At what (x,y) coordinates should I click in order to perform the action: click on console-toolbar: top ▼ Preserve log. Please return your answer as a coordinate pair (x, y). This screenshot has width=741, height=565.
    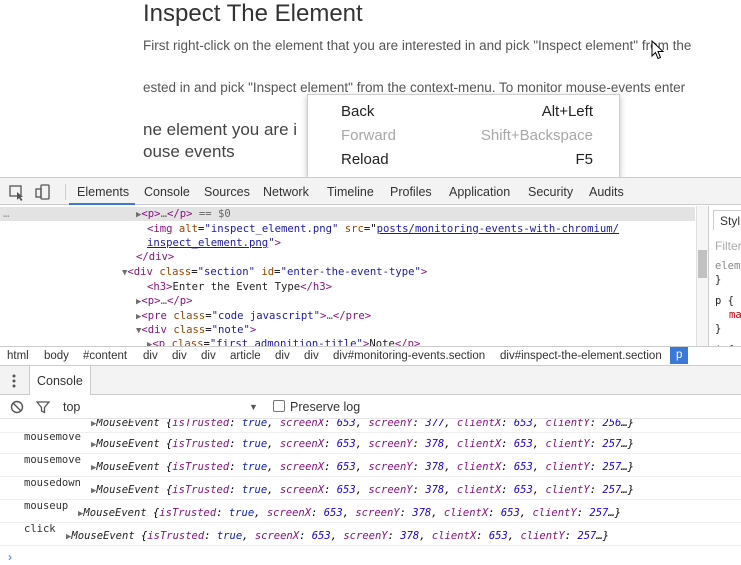
    Looking at the image, I should click on (370, 407).